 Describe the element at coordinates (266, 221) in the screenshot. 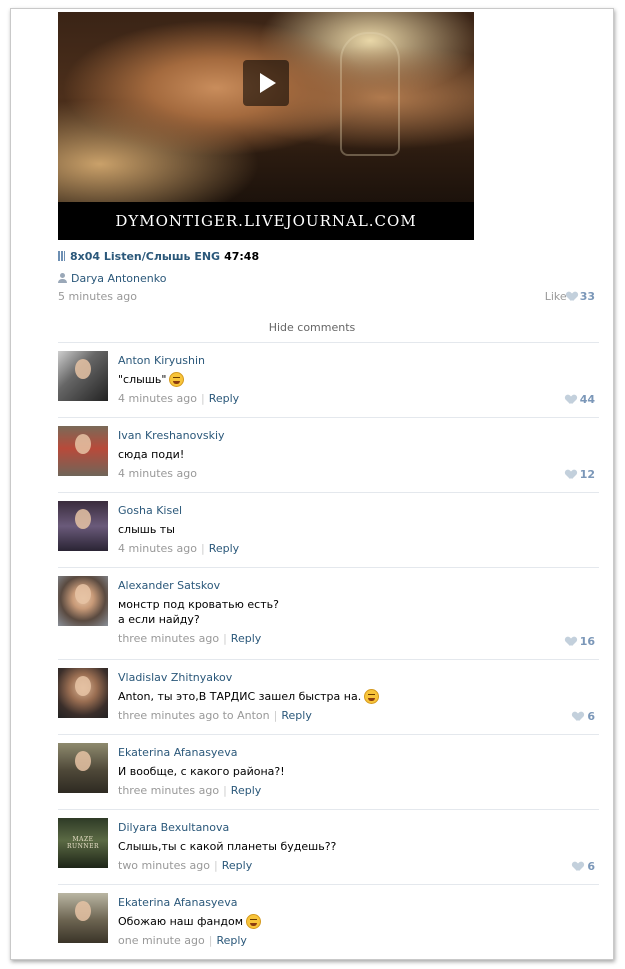

I see `video-watermark: DYMONTIGER.LIVEJOURNAL.COM` at that location.